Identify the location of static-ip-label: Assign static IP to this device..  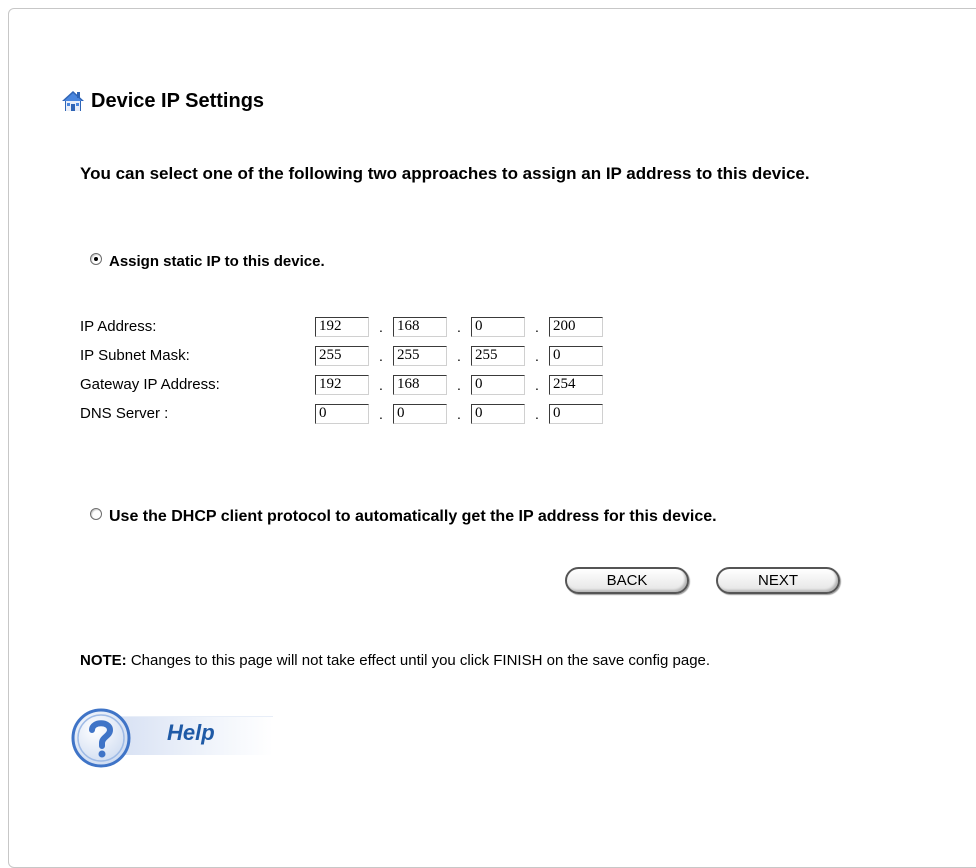
(217, 261).